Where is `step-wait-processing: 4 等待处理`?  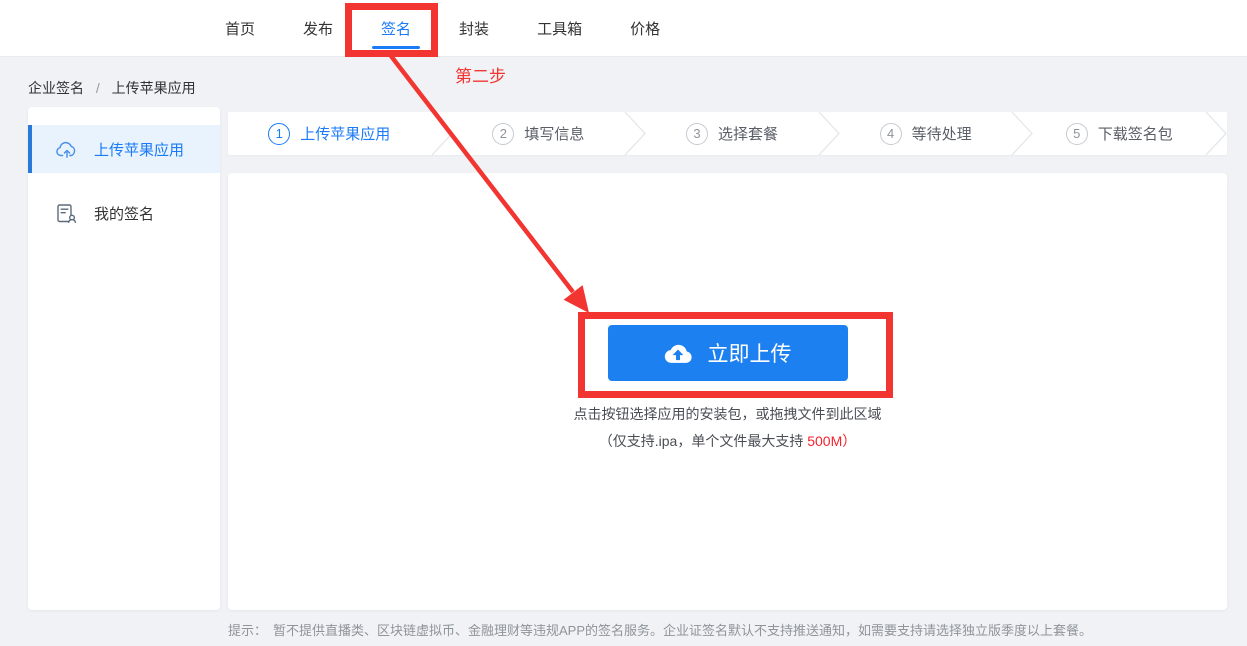
step-wait-processing: 4 等待处理 is located at coordinates (926, 133).